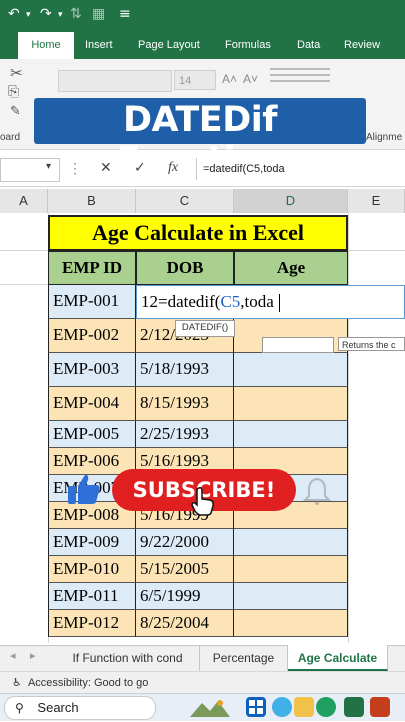 The image size is (405, 722). I want to click on sheet-tab-age-calculate: Age Calculate, so click(338, 658).